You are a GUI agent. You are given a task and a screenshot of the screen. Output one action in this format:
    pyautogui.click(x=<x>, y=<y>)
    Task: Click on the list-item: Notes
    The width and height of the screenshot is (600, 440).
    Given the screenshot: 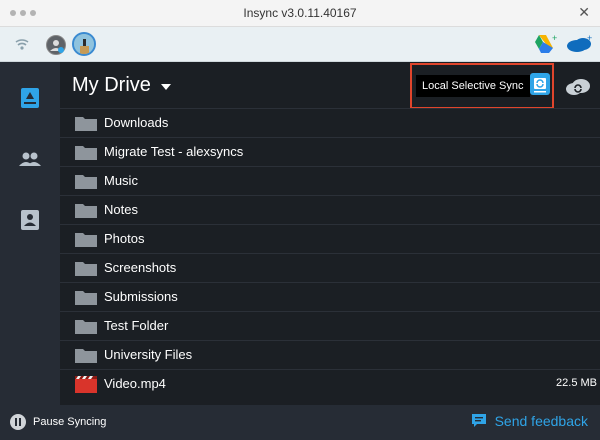 What is the action you would take?
    pyautogui.click(x=330, y=209)
    